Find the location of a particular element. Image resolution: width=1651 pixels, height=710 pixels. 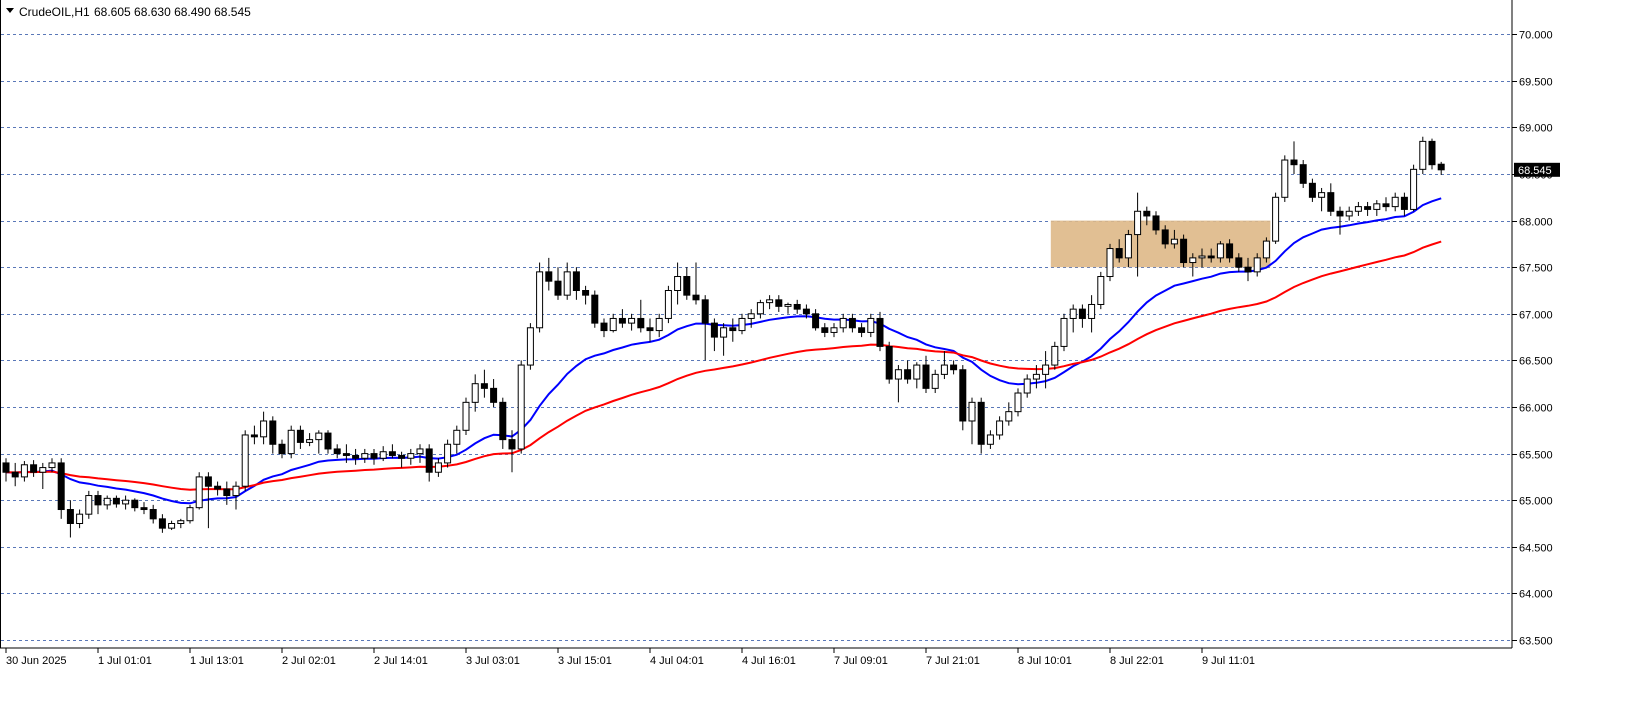

price-tick-label: 66.000 is located at coordinates (1536, 409).